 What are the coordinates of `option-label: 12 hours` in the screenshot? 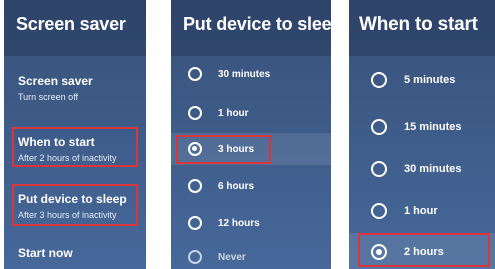 It's located at (239, 223).